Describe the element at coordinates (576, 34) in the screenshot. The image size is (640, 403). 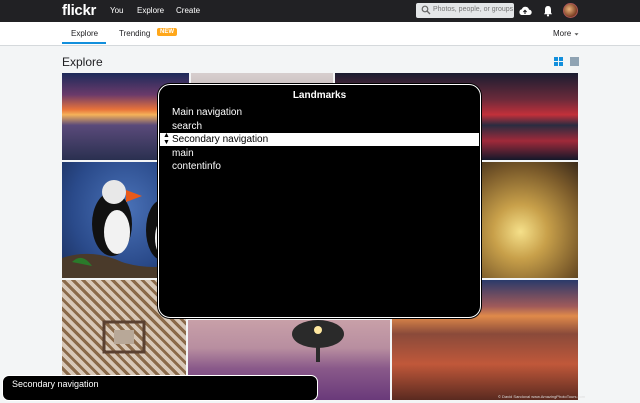
I see `chevron-down-icon` at that location.